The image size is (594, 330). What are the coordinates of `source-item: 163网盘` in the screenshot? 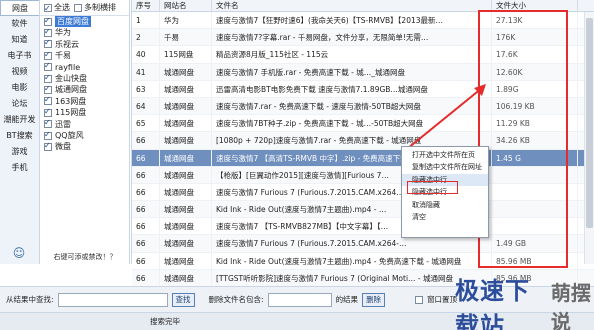 It's located at (84, 100).